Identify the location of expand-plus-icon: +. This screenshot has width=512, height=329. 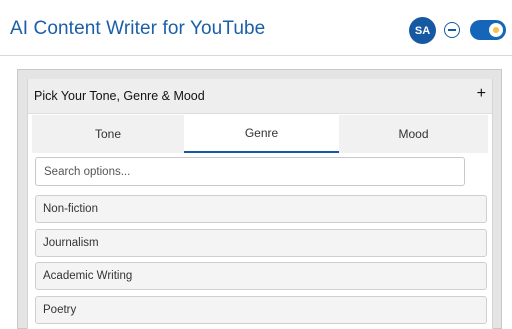
(481, 94).